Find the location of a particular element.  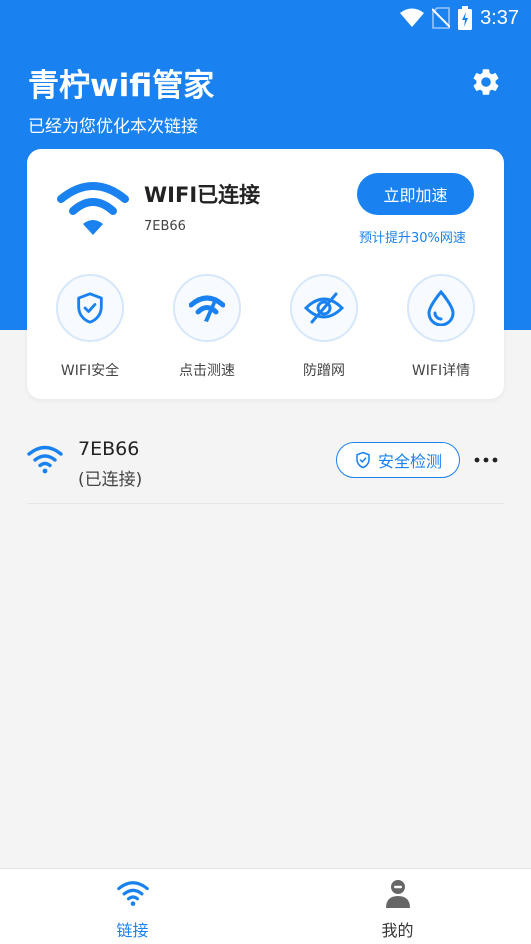

app-title: 青柠wifi管家 is located at coordinates (121, 86).